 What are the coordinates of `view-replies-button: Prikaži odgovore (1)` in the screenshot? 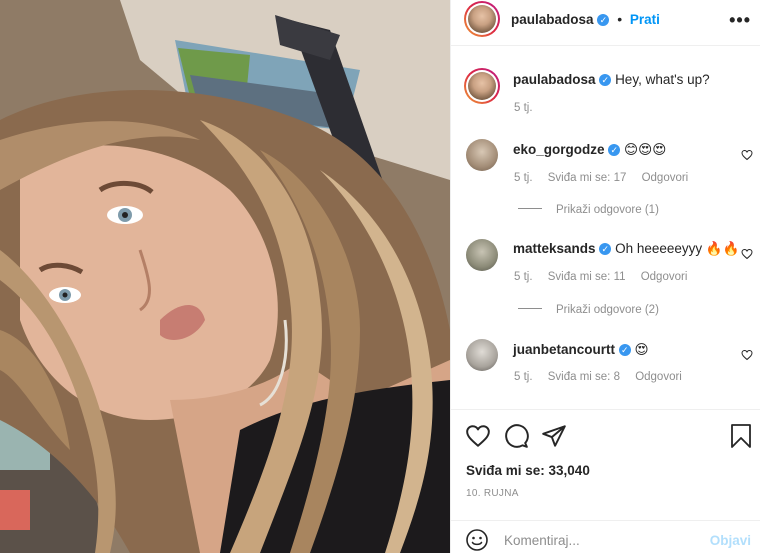 It's located at (588, 210).